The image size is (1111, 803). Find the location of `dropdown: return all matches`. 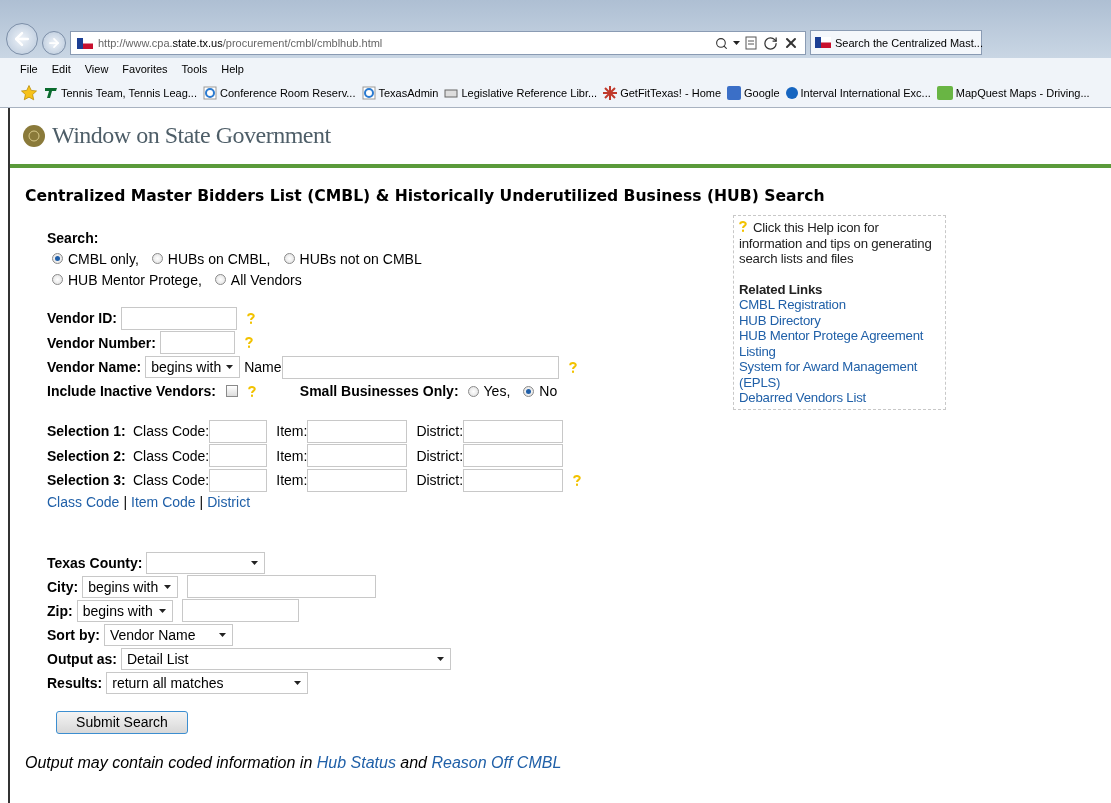

dropdown: return all matches is located at coordinates (207, 682).